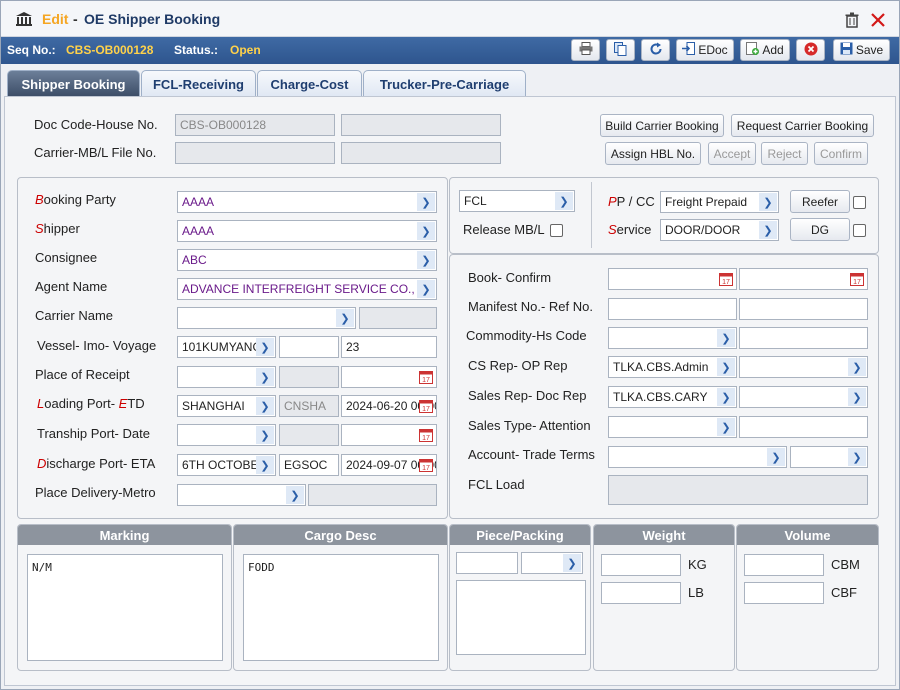 The image size is (900, 690). What do you see at coordinates (784, 565) in the screenshot?
I see `volume-cbm-field` at bounding box center [784, 565].